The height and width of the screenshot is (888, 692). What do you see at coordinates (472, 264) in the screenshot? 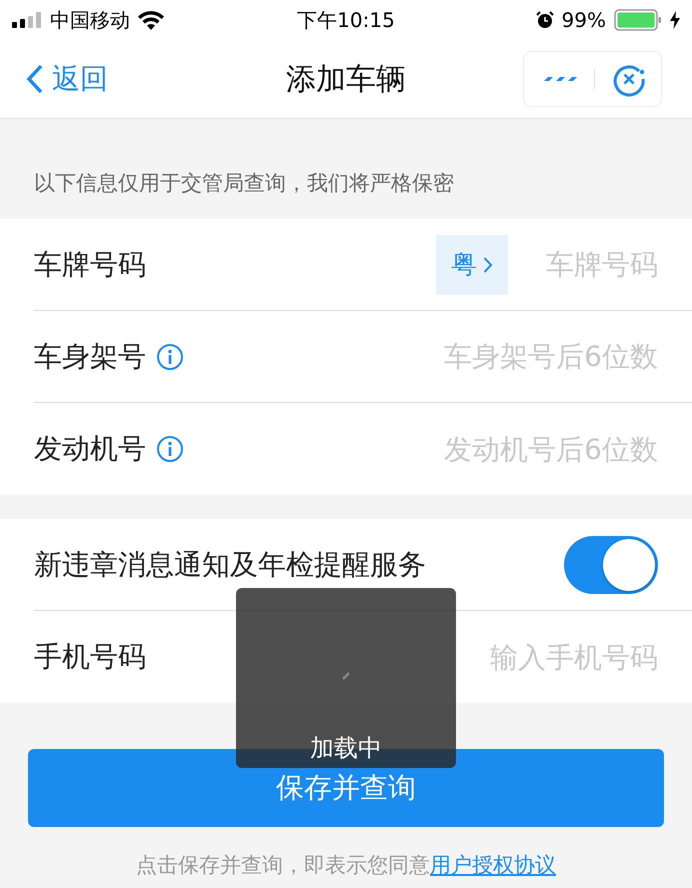
I see `province-selector: 粤` at bounding box center [472, 264].